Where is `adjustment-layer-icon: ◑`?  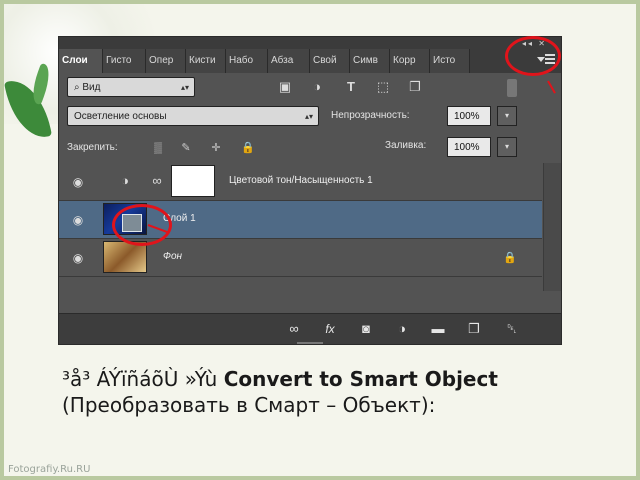
adjustment-layer-icon: ◑ is located at coordinates (125, 180).